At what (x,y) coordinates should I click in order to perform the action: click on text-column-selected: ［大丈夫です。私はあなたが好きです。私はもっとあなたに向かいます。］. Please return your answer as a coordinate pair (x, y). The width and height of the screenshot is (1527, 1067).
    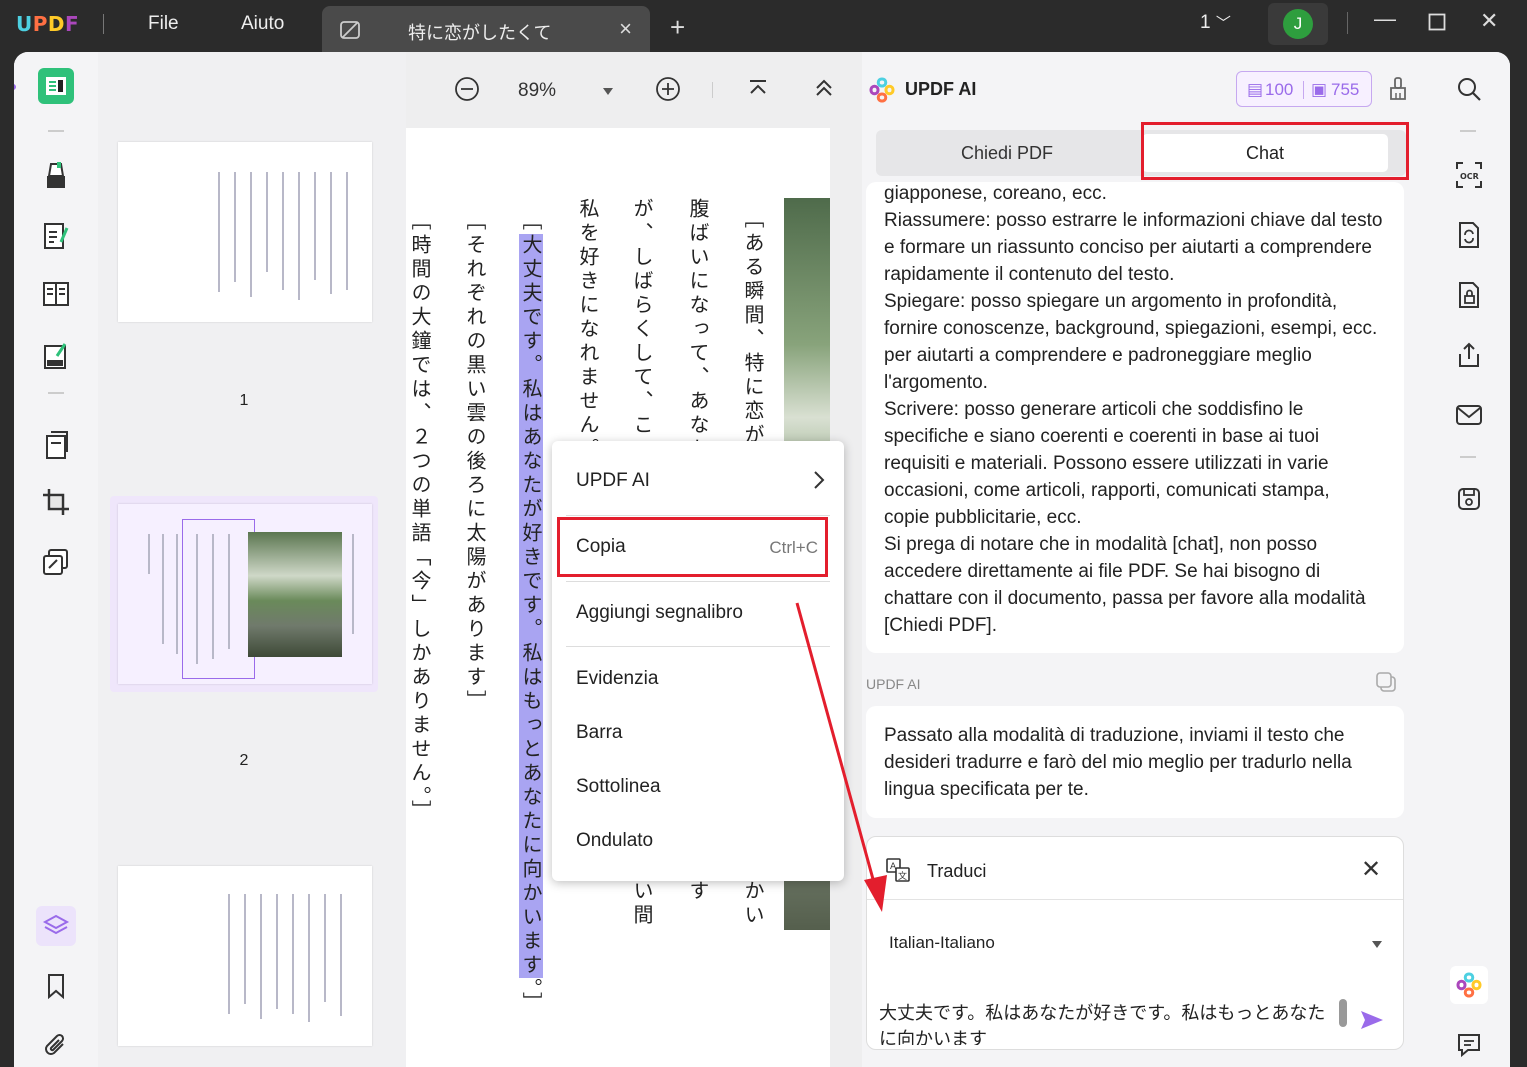
    Looking at the image, I should click on (531, 613).